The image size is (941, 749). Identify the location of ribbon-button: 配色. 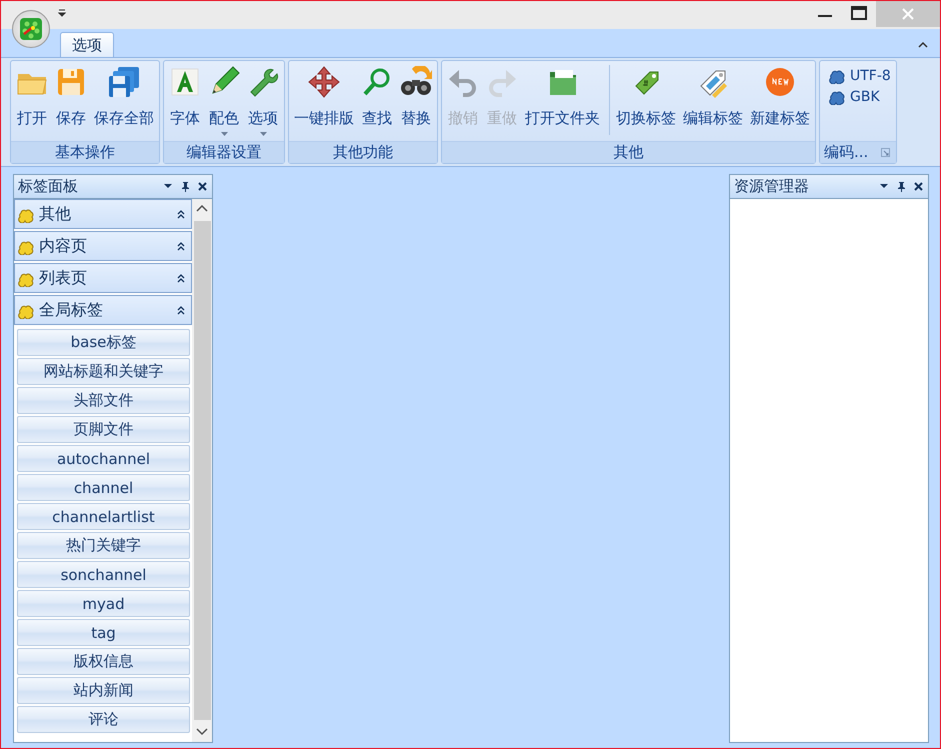
(224, 101).